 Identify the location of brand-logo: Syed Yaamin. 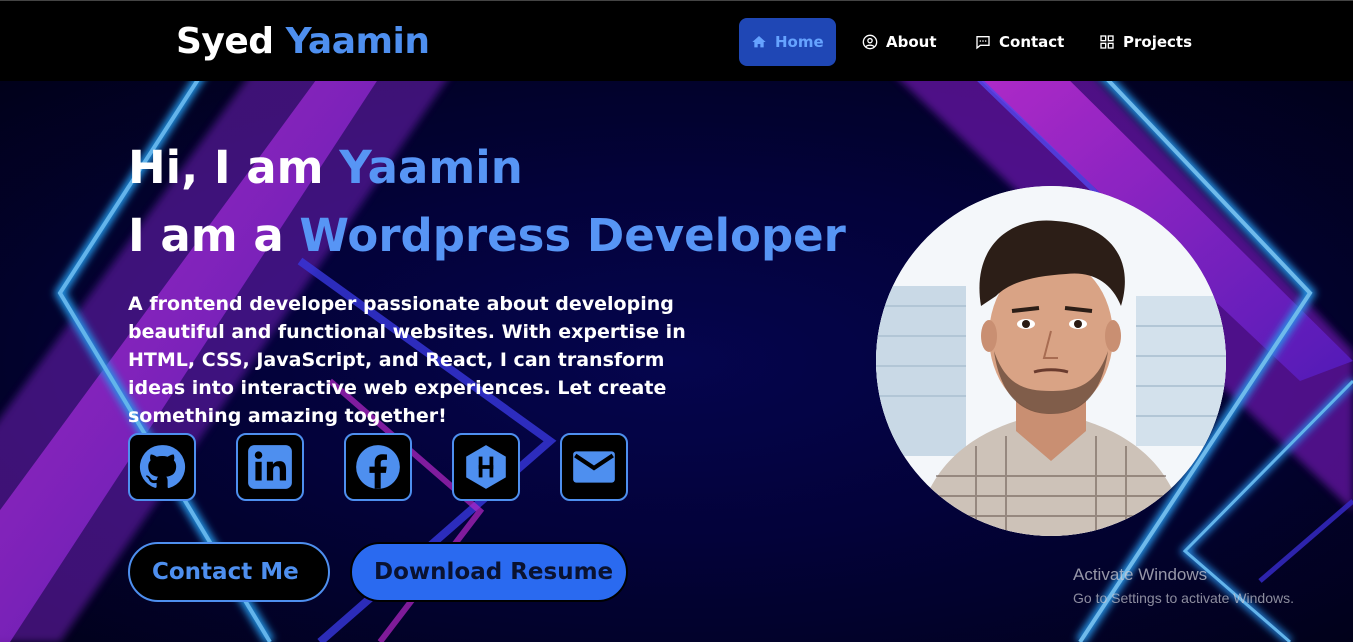
(303, 41).